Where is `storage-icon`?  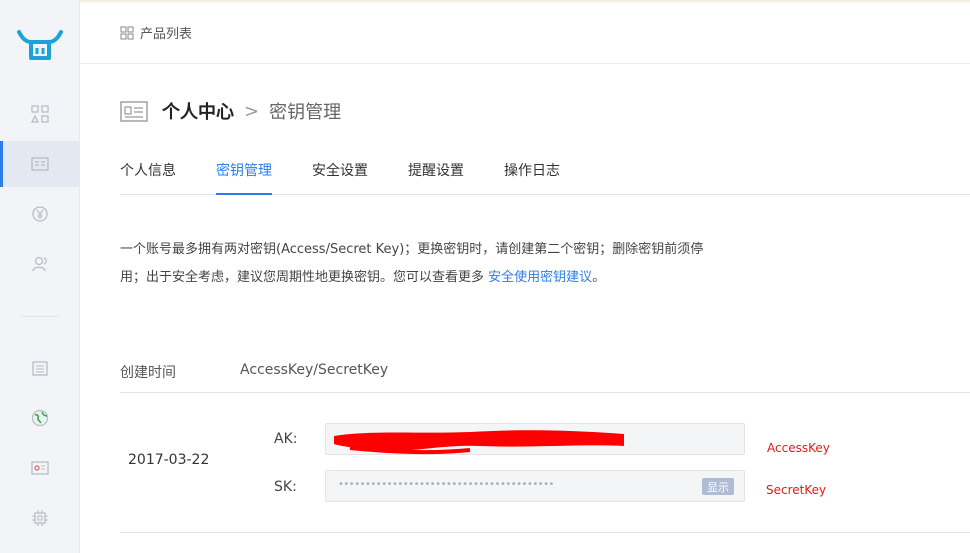 storage-icon is located at coordinates (40, 368).